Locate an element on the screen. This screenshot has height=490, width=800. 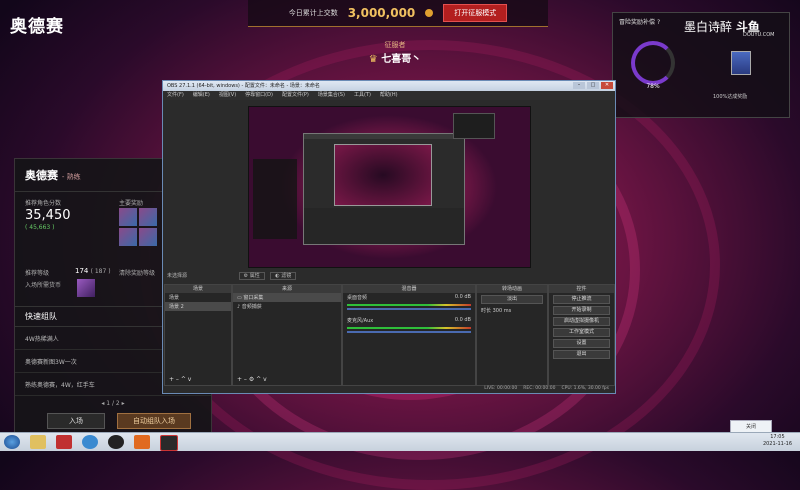
mixer-dock: 混音器 桌面音频 0.0 dB 麦克风/Aux 0.0 dB is located at coordinates (409, 335).